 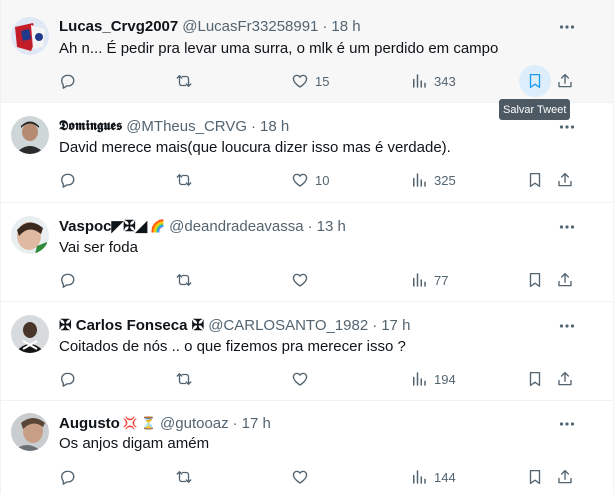 I want to click on tweet-actions: 10 325, so click(x=307, y=180).